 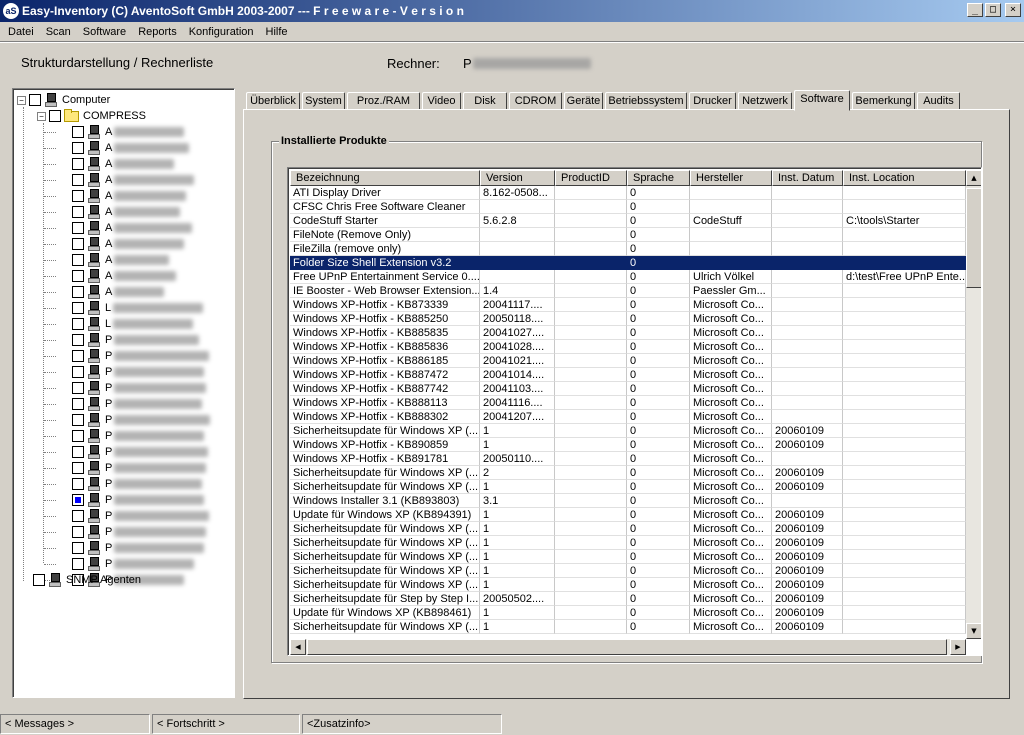 What do you see at coordinates (383, 101) in the screenshot?
I see `tab-proz-ram: Proz./RAM` at bounding box center [383, 101].